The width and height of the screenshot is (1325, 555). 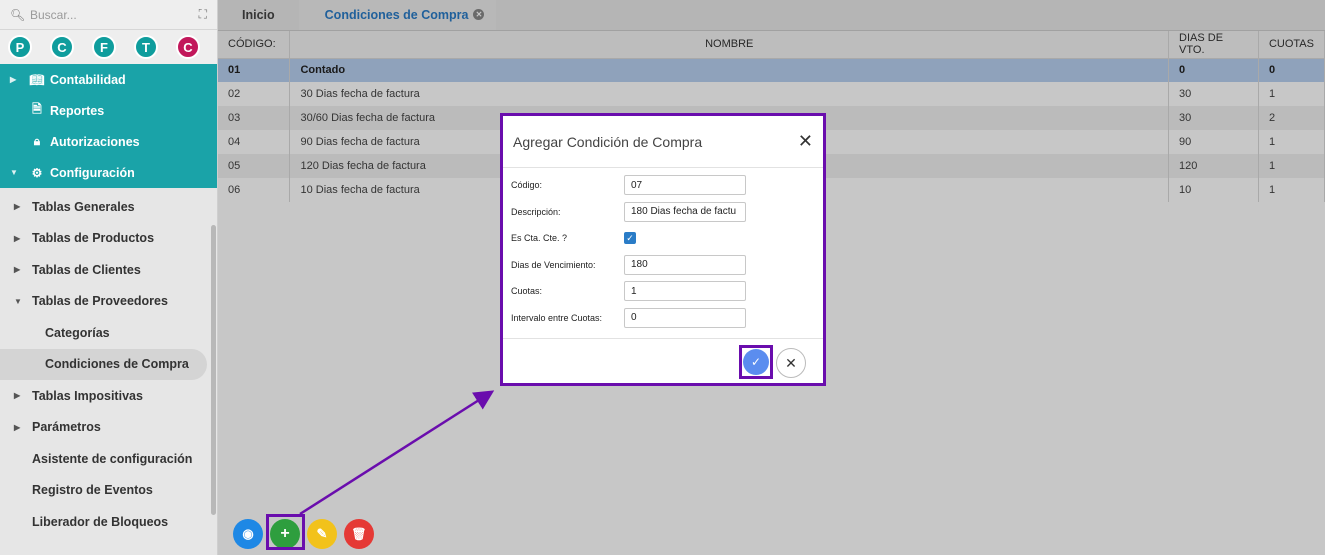 I want to click on edit-button: ✎, so click(x=322, y=534).